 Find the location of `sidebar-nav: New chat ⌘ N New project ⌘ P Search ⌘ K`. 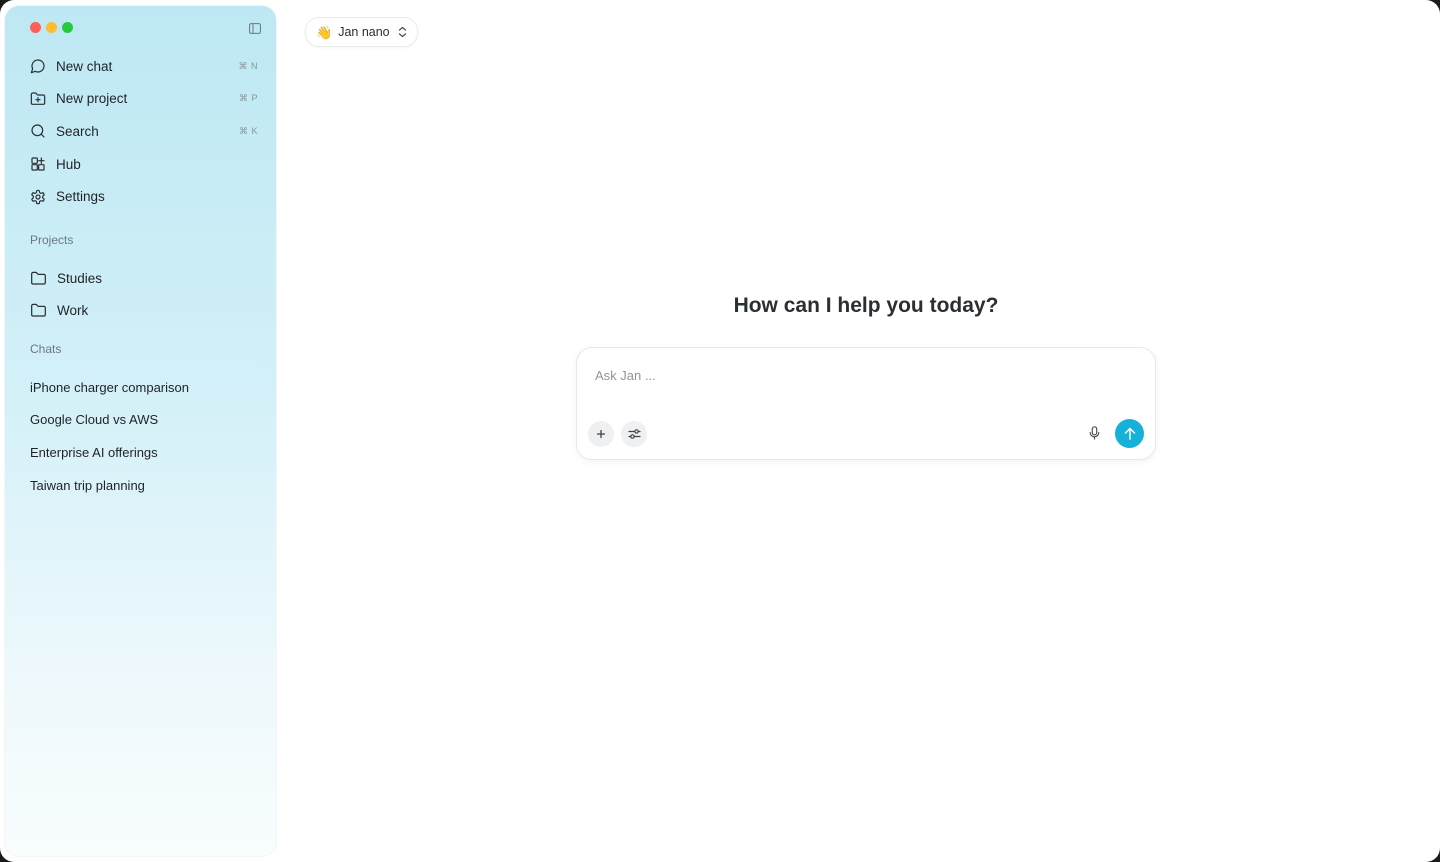

sidebar-nav: New chat ⌘ N New project ⌘ P Search ⌘ K is located at coordinates (140, 131).